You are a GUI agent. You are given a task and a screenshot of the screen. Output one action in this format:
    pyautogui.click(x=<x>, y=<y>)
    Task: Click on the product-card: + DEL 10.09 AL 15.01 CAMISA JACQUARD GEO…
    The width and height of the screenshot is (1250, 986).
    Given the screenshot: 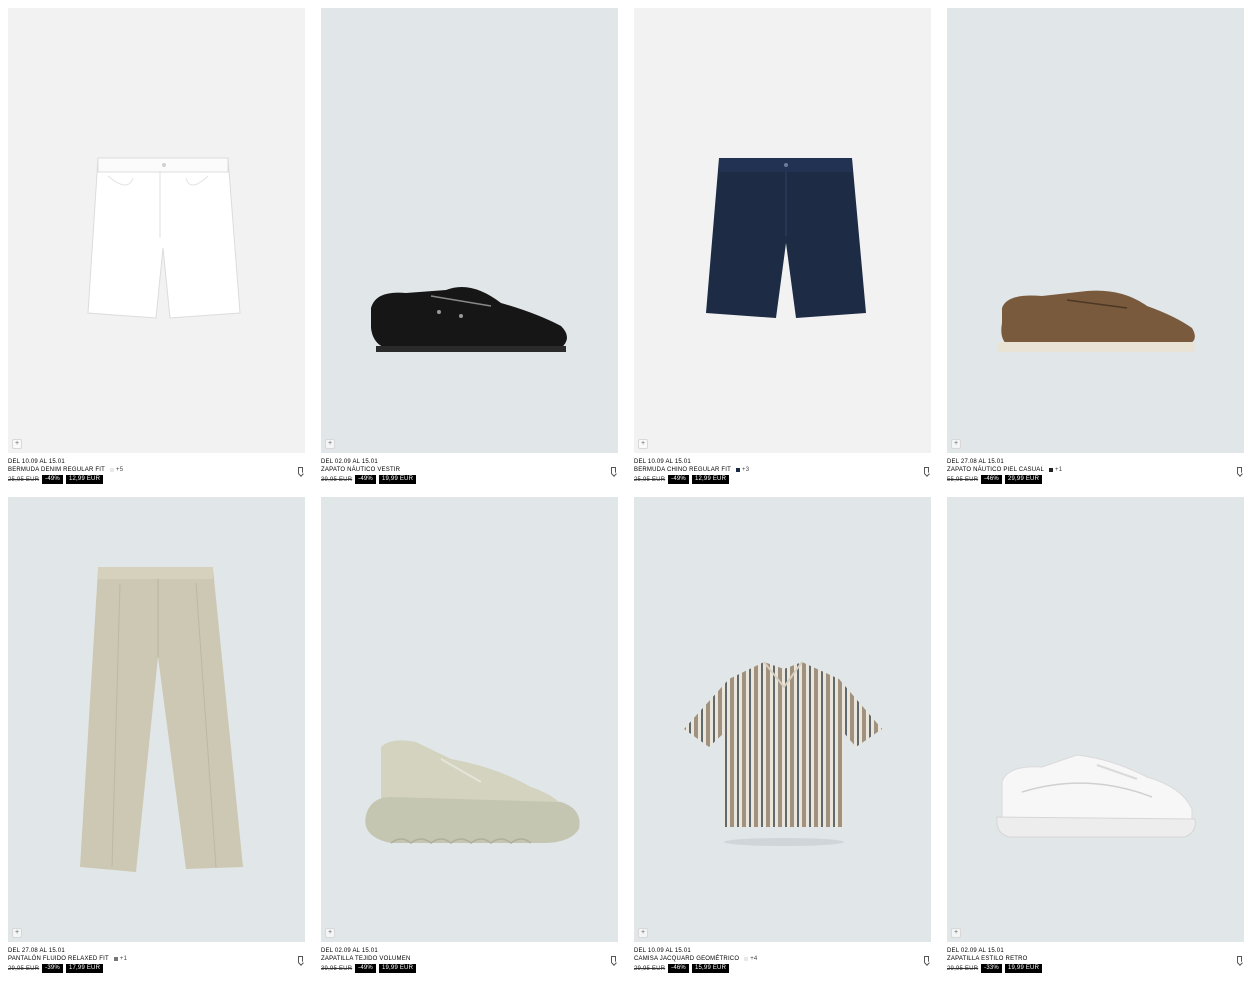 What is the action you would take?
    pyautogui.click(x=782, y=741)
    